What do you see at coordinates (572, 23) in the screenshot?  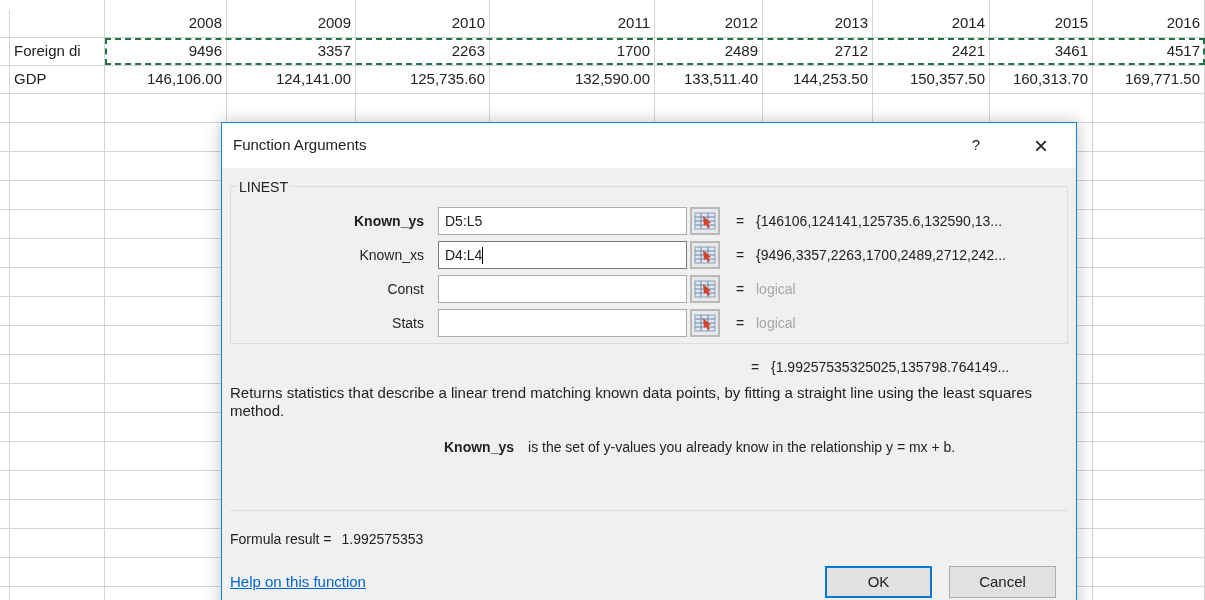 I see `table-cell: 2011` at bounding box center [572, 23].